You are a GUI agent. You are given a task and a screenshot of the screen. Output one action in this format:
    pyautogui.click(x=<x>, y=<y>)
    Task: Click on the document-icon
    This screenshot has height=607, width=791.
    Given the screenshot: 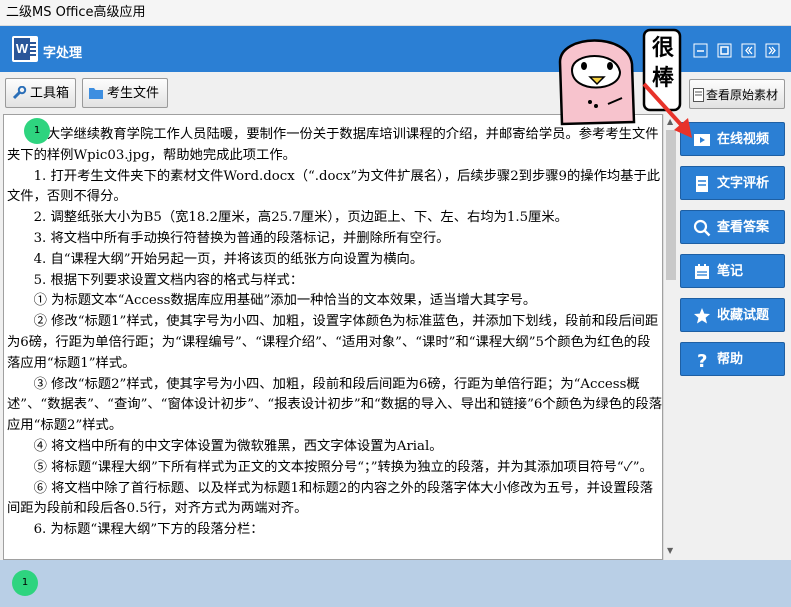 What is the action you would take?
    pyautogui.click(x=702, y=184)
    